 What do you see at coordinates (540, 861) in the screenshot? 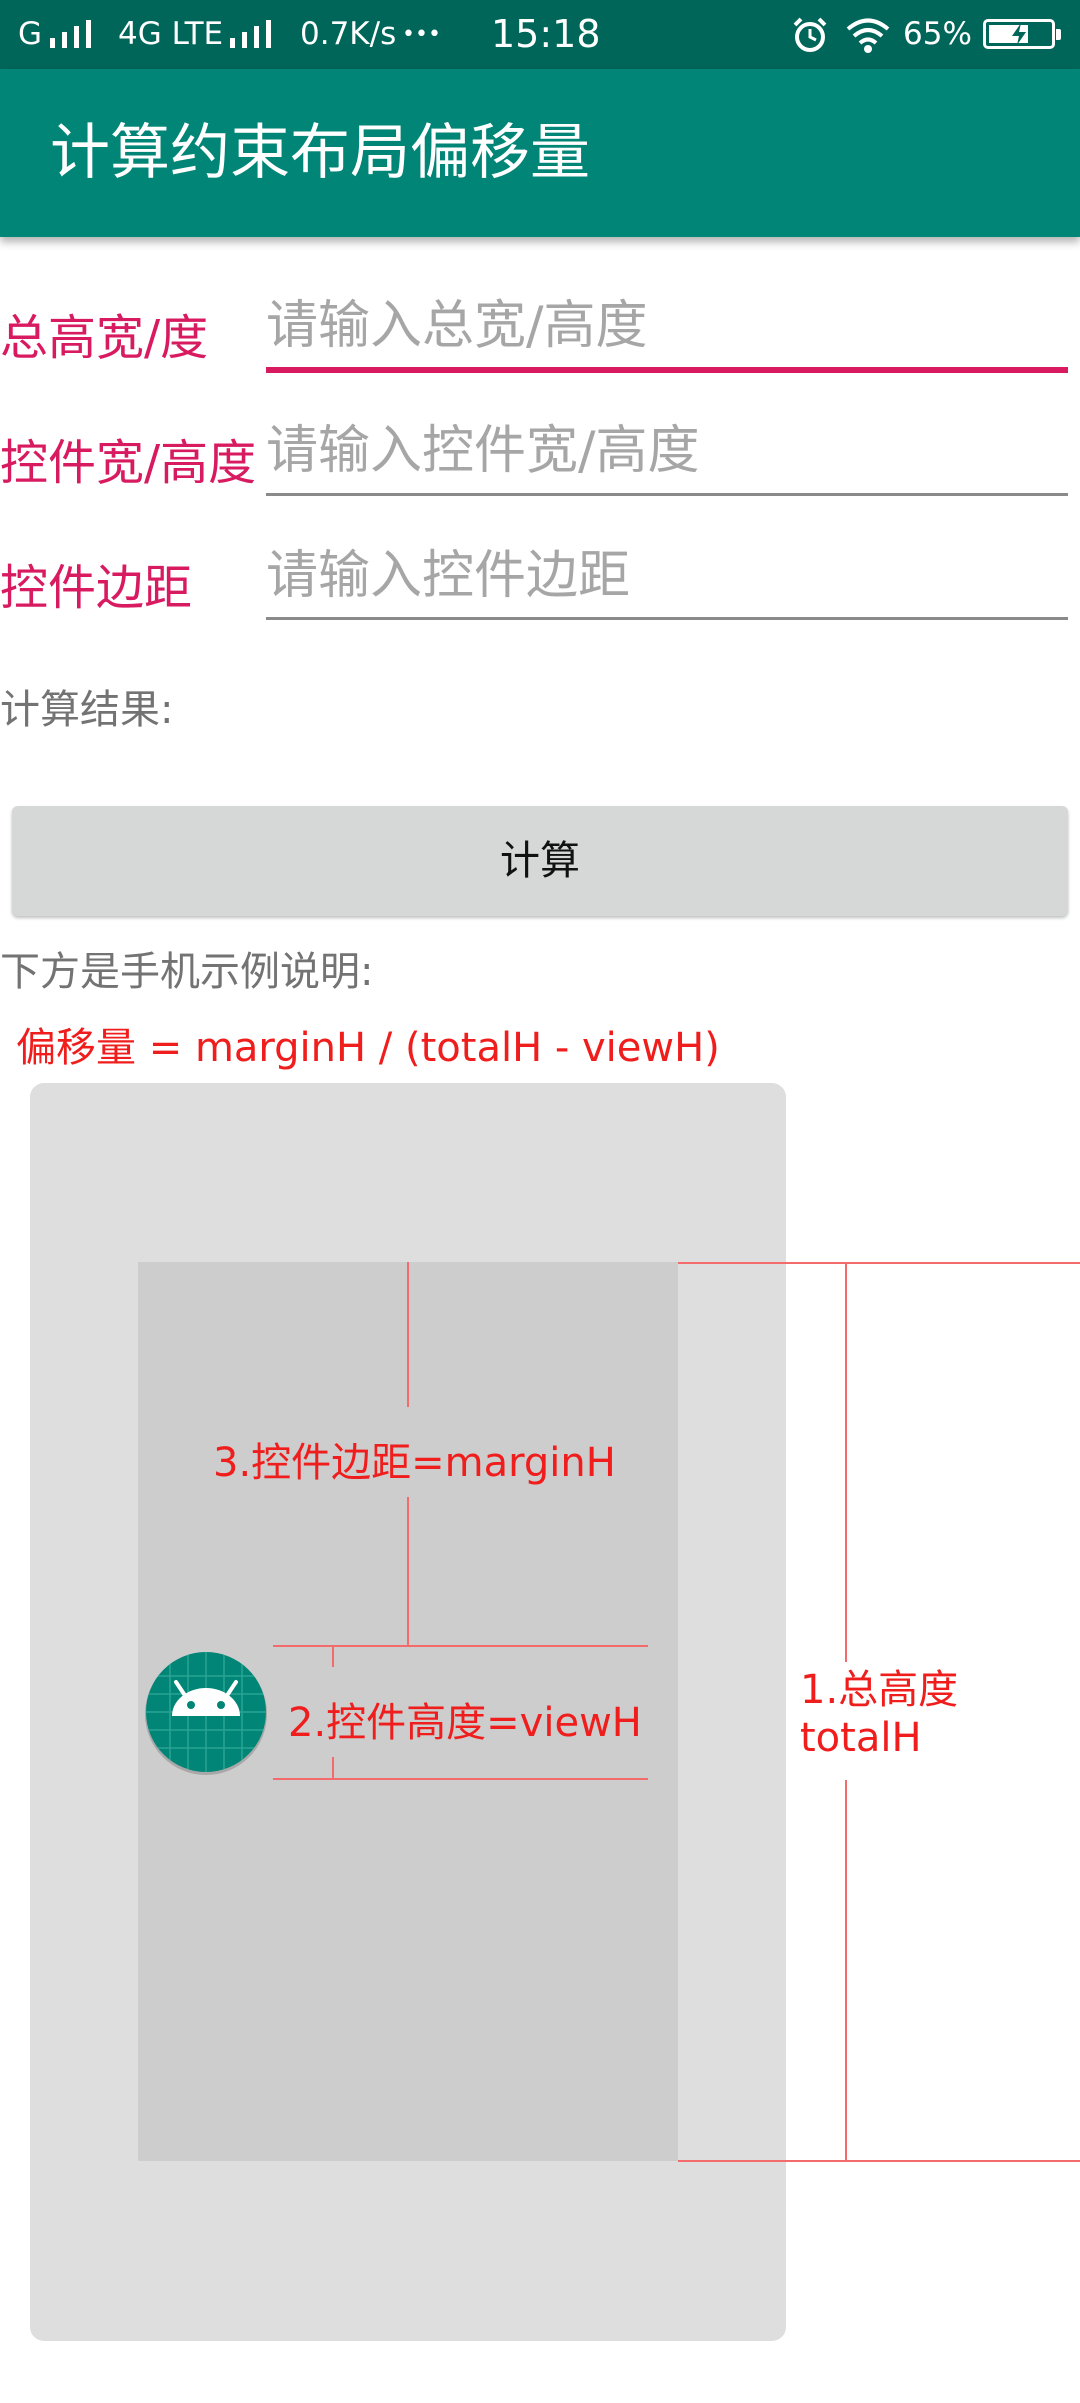
I see `calculate-button: 计算` at bounding box center [540, 861].